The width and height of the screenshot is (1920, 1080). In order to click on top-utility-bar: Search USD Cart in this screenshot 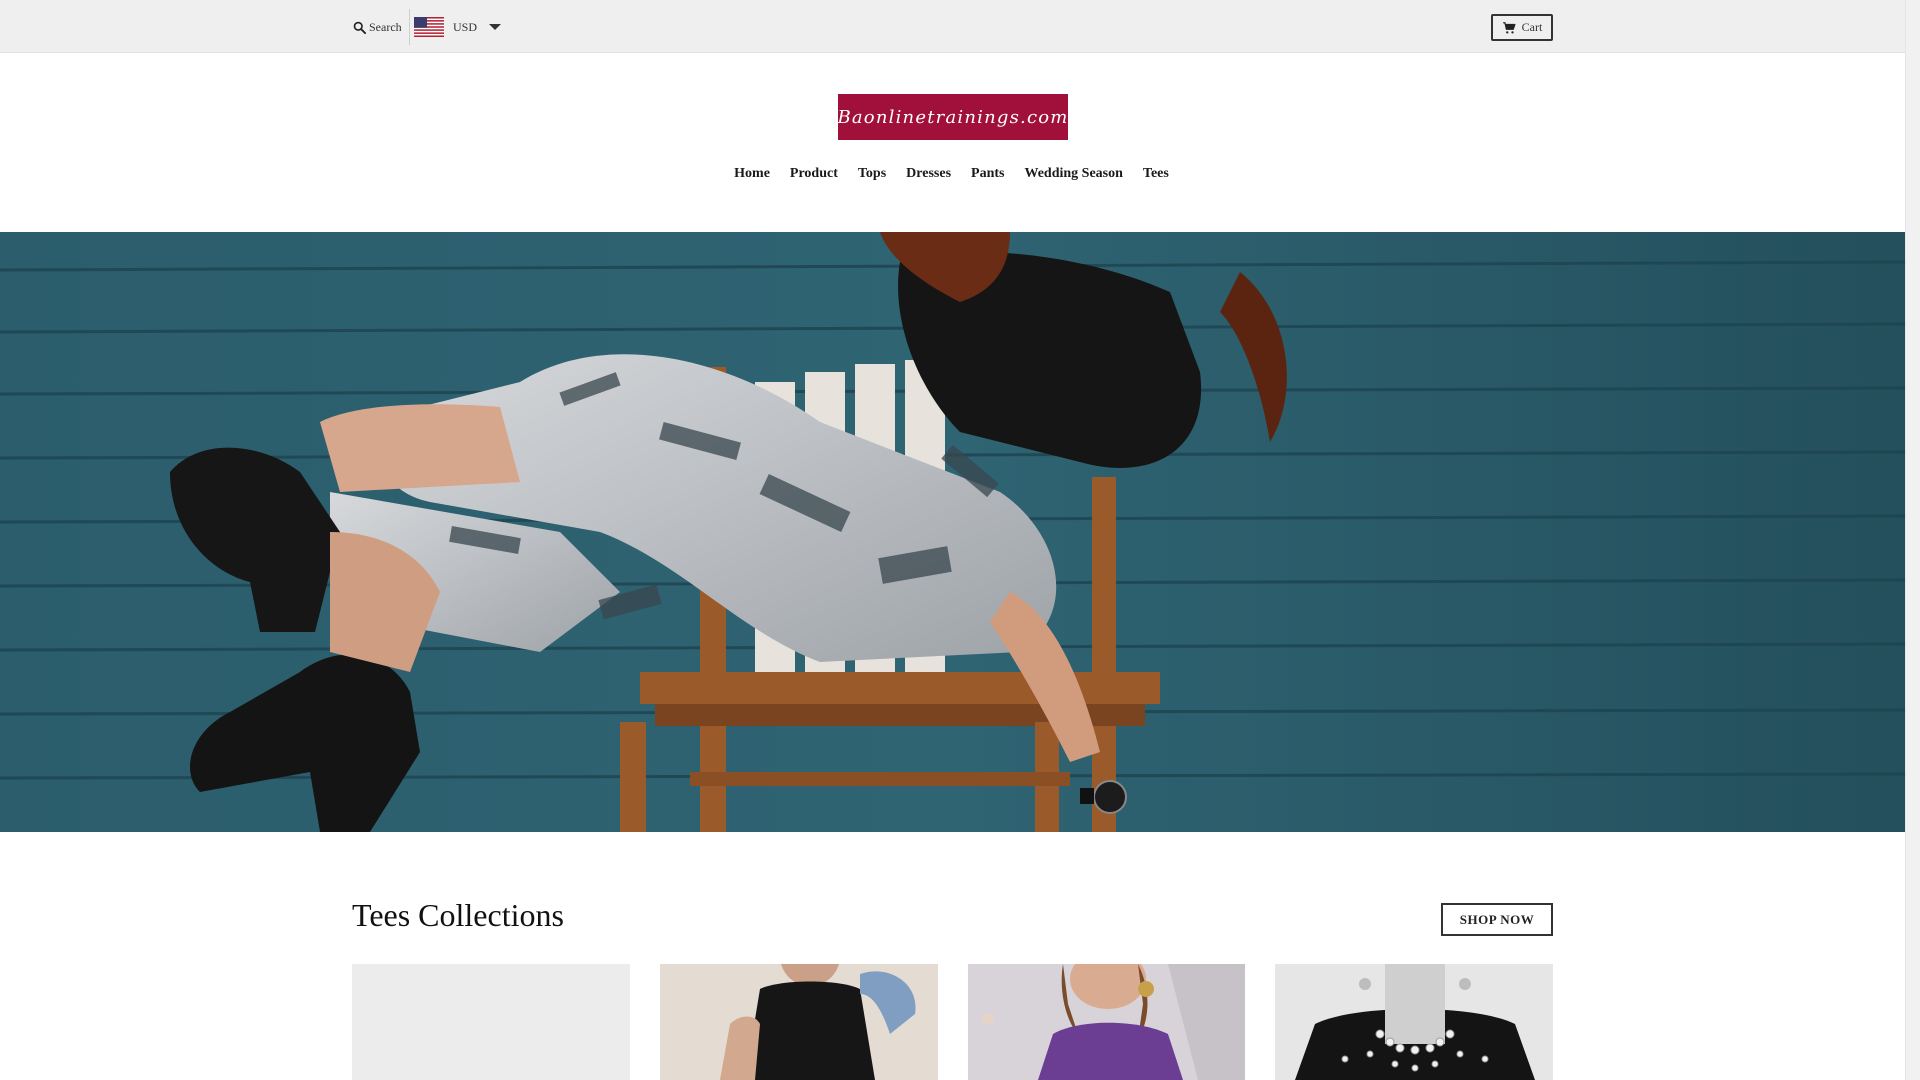, I will do `click(952, 26)`.